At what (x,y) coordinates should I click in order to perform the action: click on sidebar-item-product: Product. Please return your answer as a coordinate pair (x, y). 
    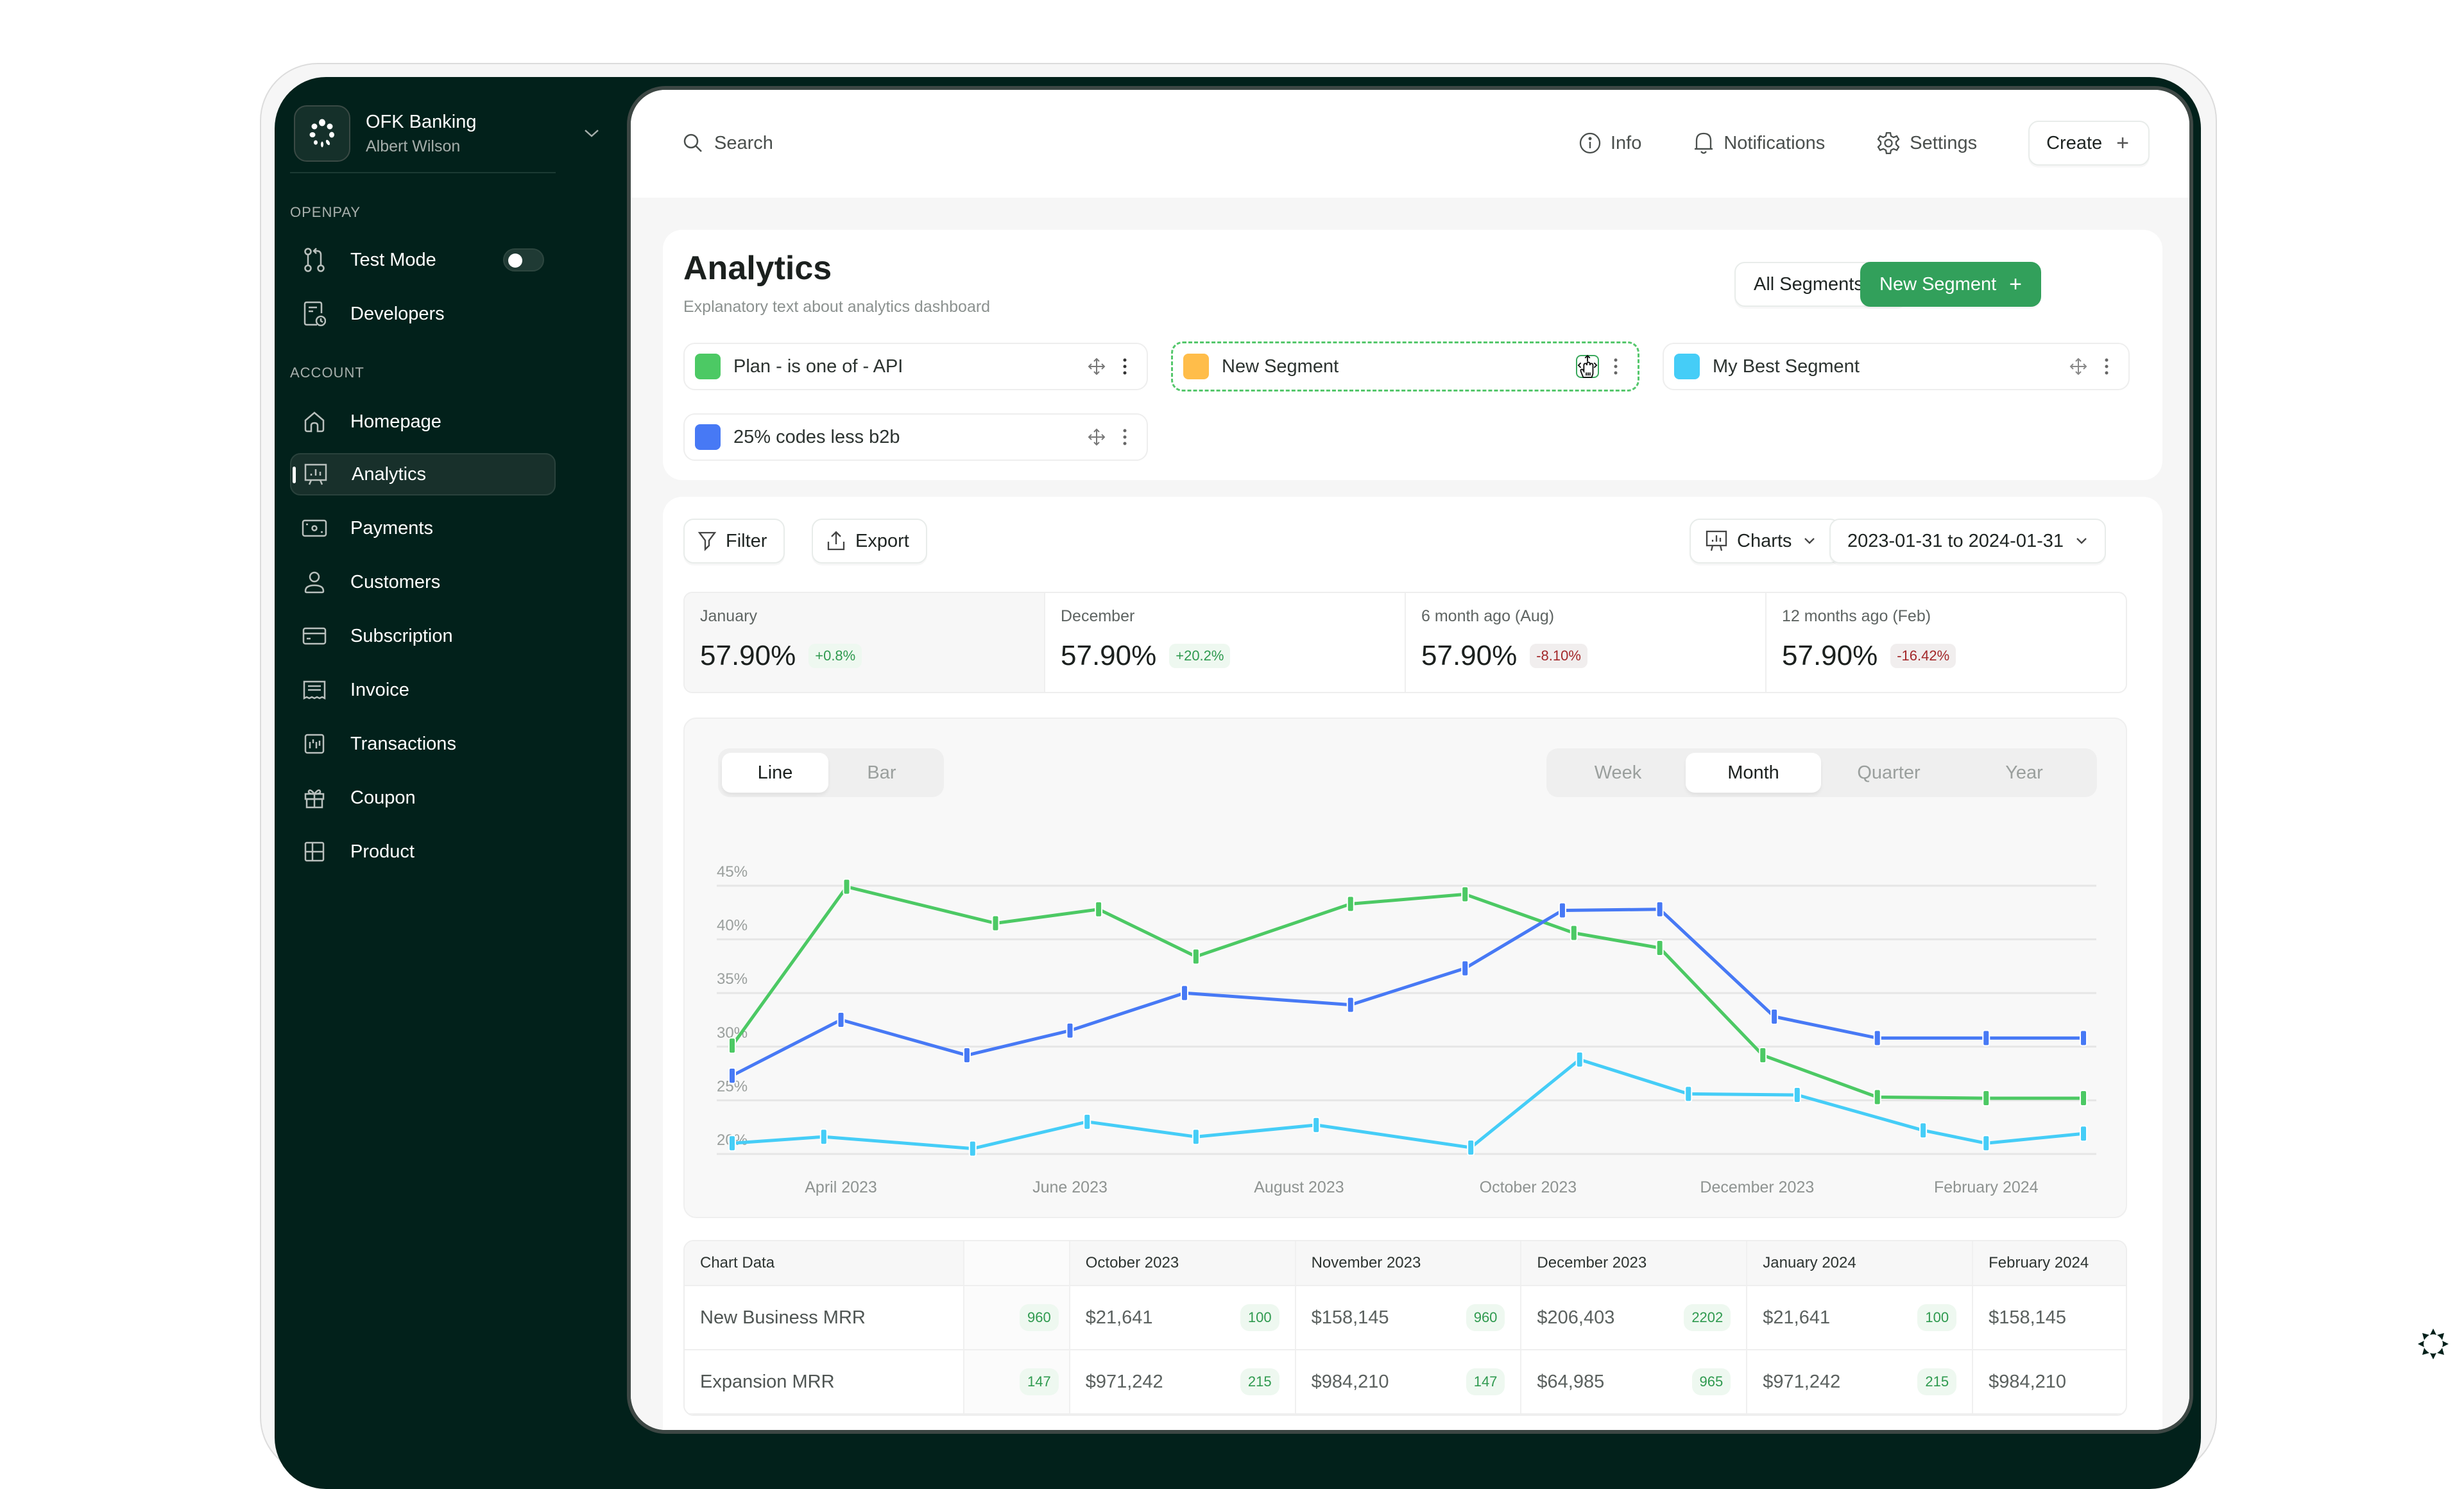
    Looking at the image, I should click on (423, 852).